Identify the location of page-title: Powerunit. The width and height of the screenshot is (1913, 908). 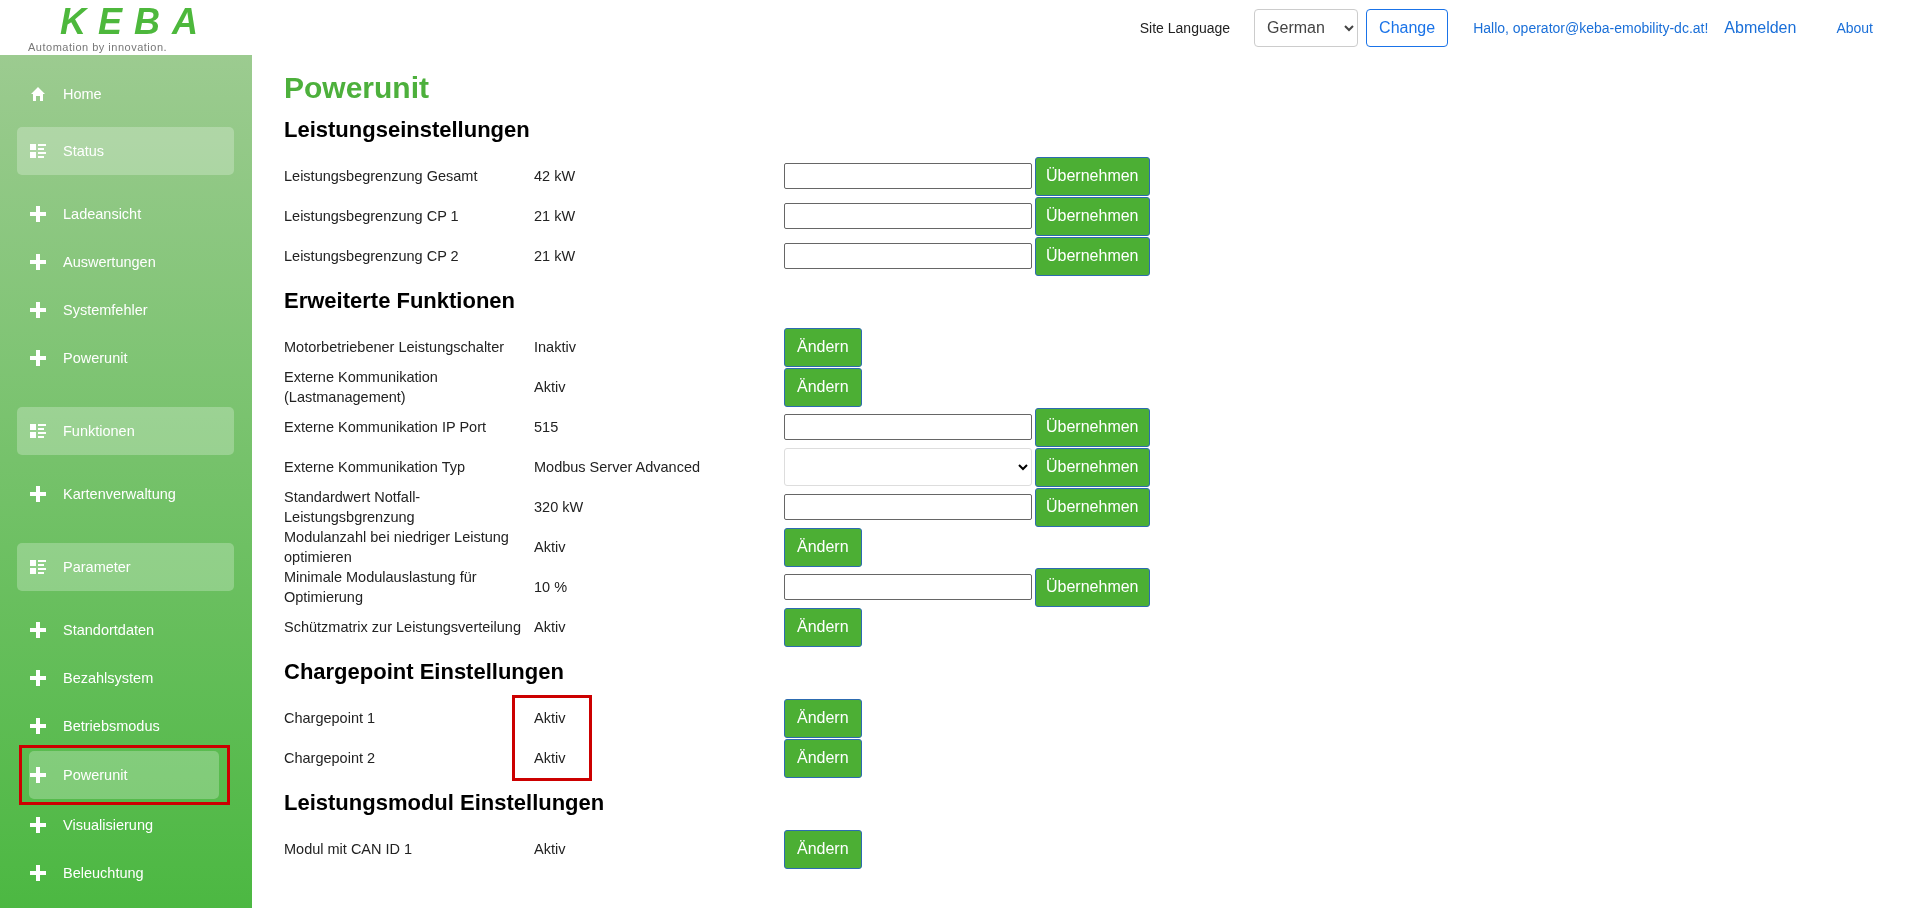
(357, 88).